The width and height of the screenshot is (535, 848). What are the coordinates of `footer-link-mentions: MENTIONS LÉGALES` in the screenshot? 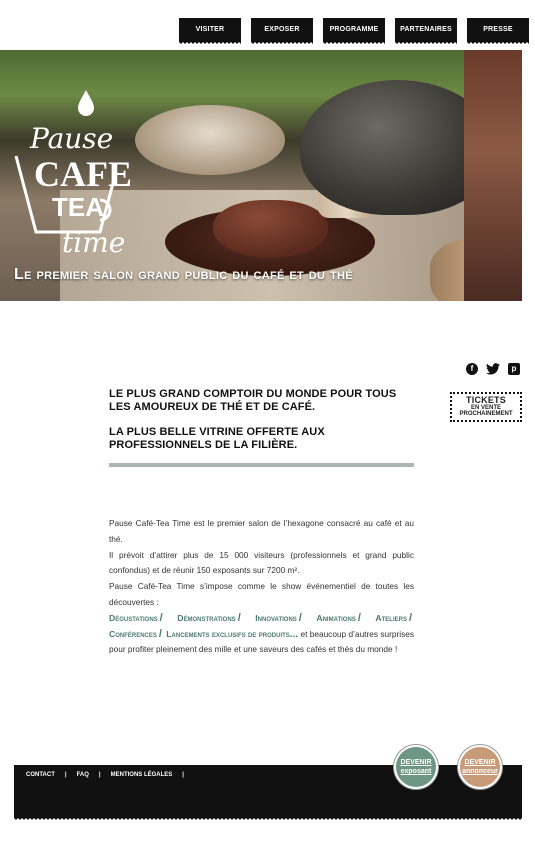 It's located at (142, 775).